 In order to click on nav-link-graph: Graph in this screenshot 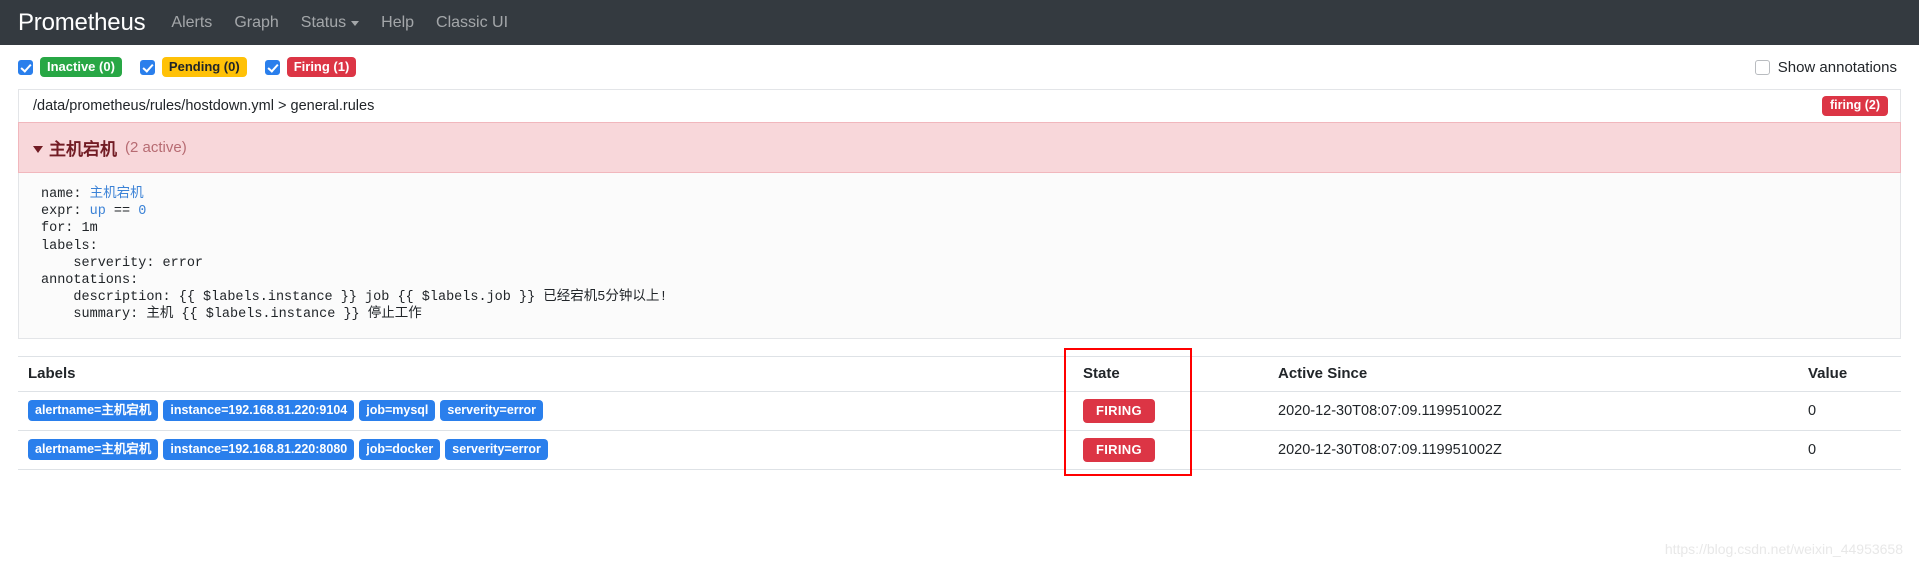, I will do `click(256, 23)`.